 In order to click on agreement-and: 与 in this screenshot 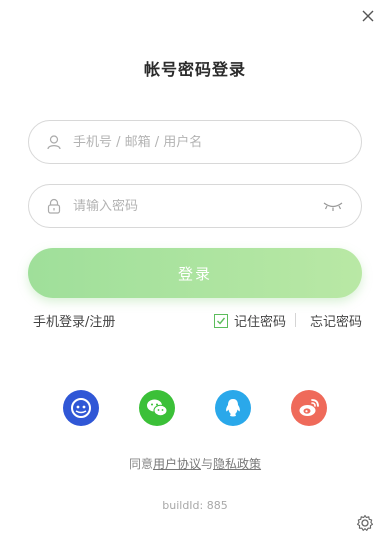, I will do `click(207, 464)`.